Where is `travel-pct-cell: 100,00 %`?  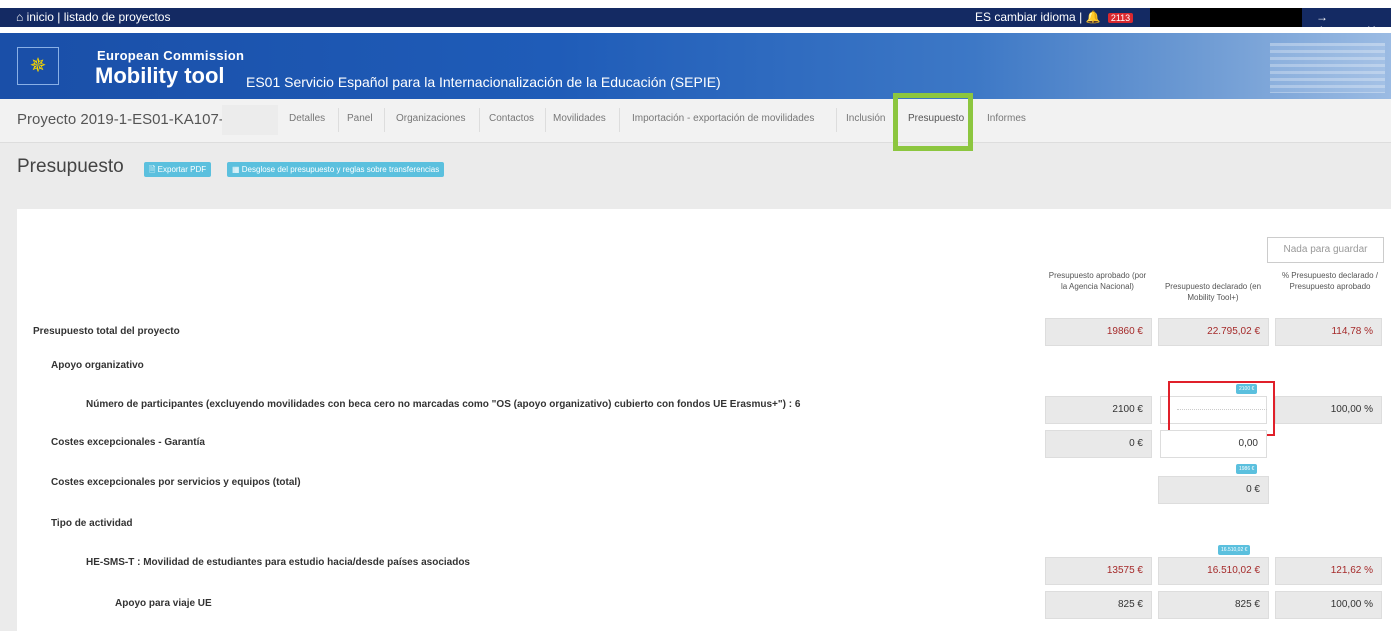
travel-pct-cell: 100,00 % is located at coordinates (1328, 605).